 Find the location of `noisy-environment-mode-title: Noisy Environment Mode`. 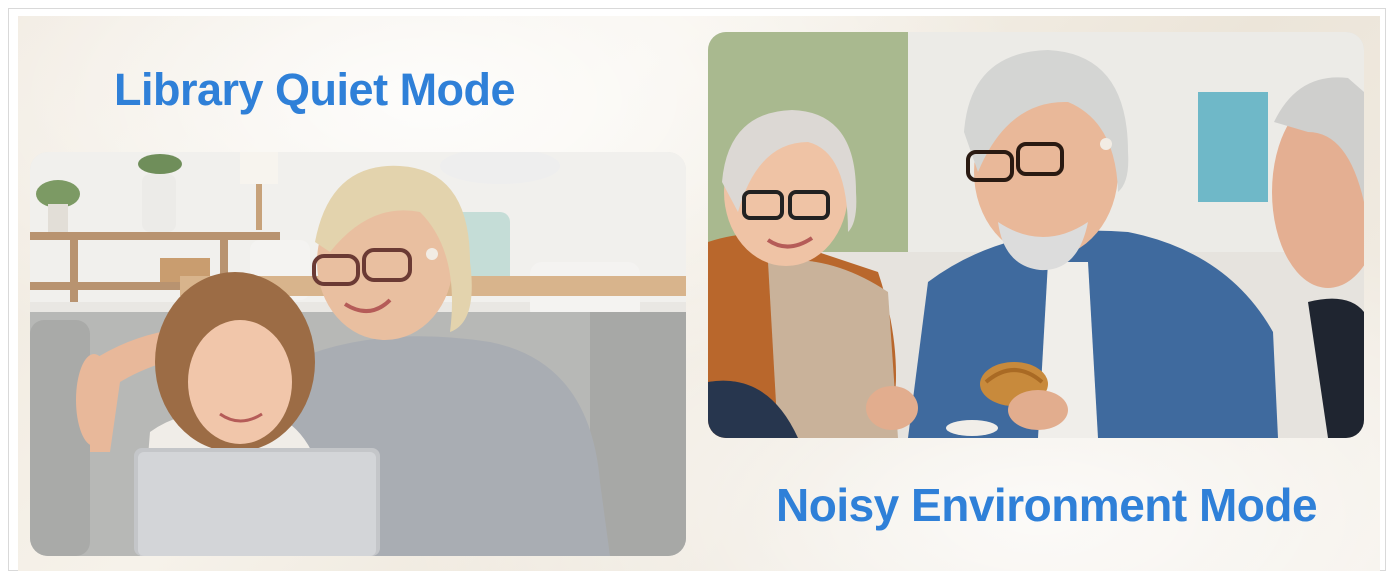

noisy-environment-mode-title: Noisy Environment Mode is located at coordinates (1047, 505).